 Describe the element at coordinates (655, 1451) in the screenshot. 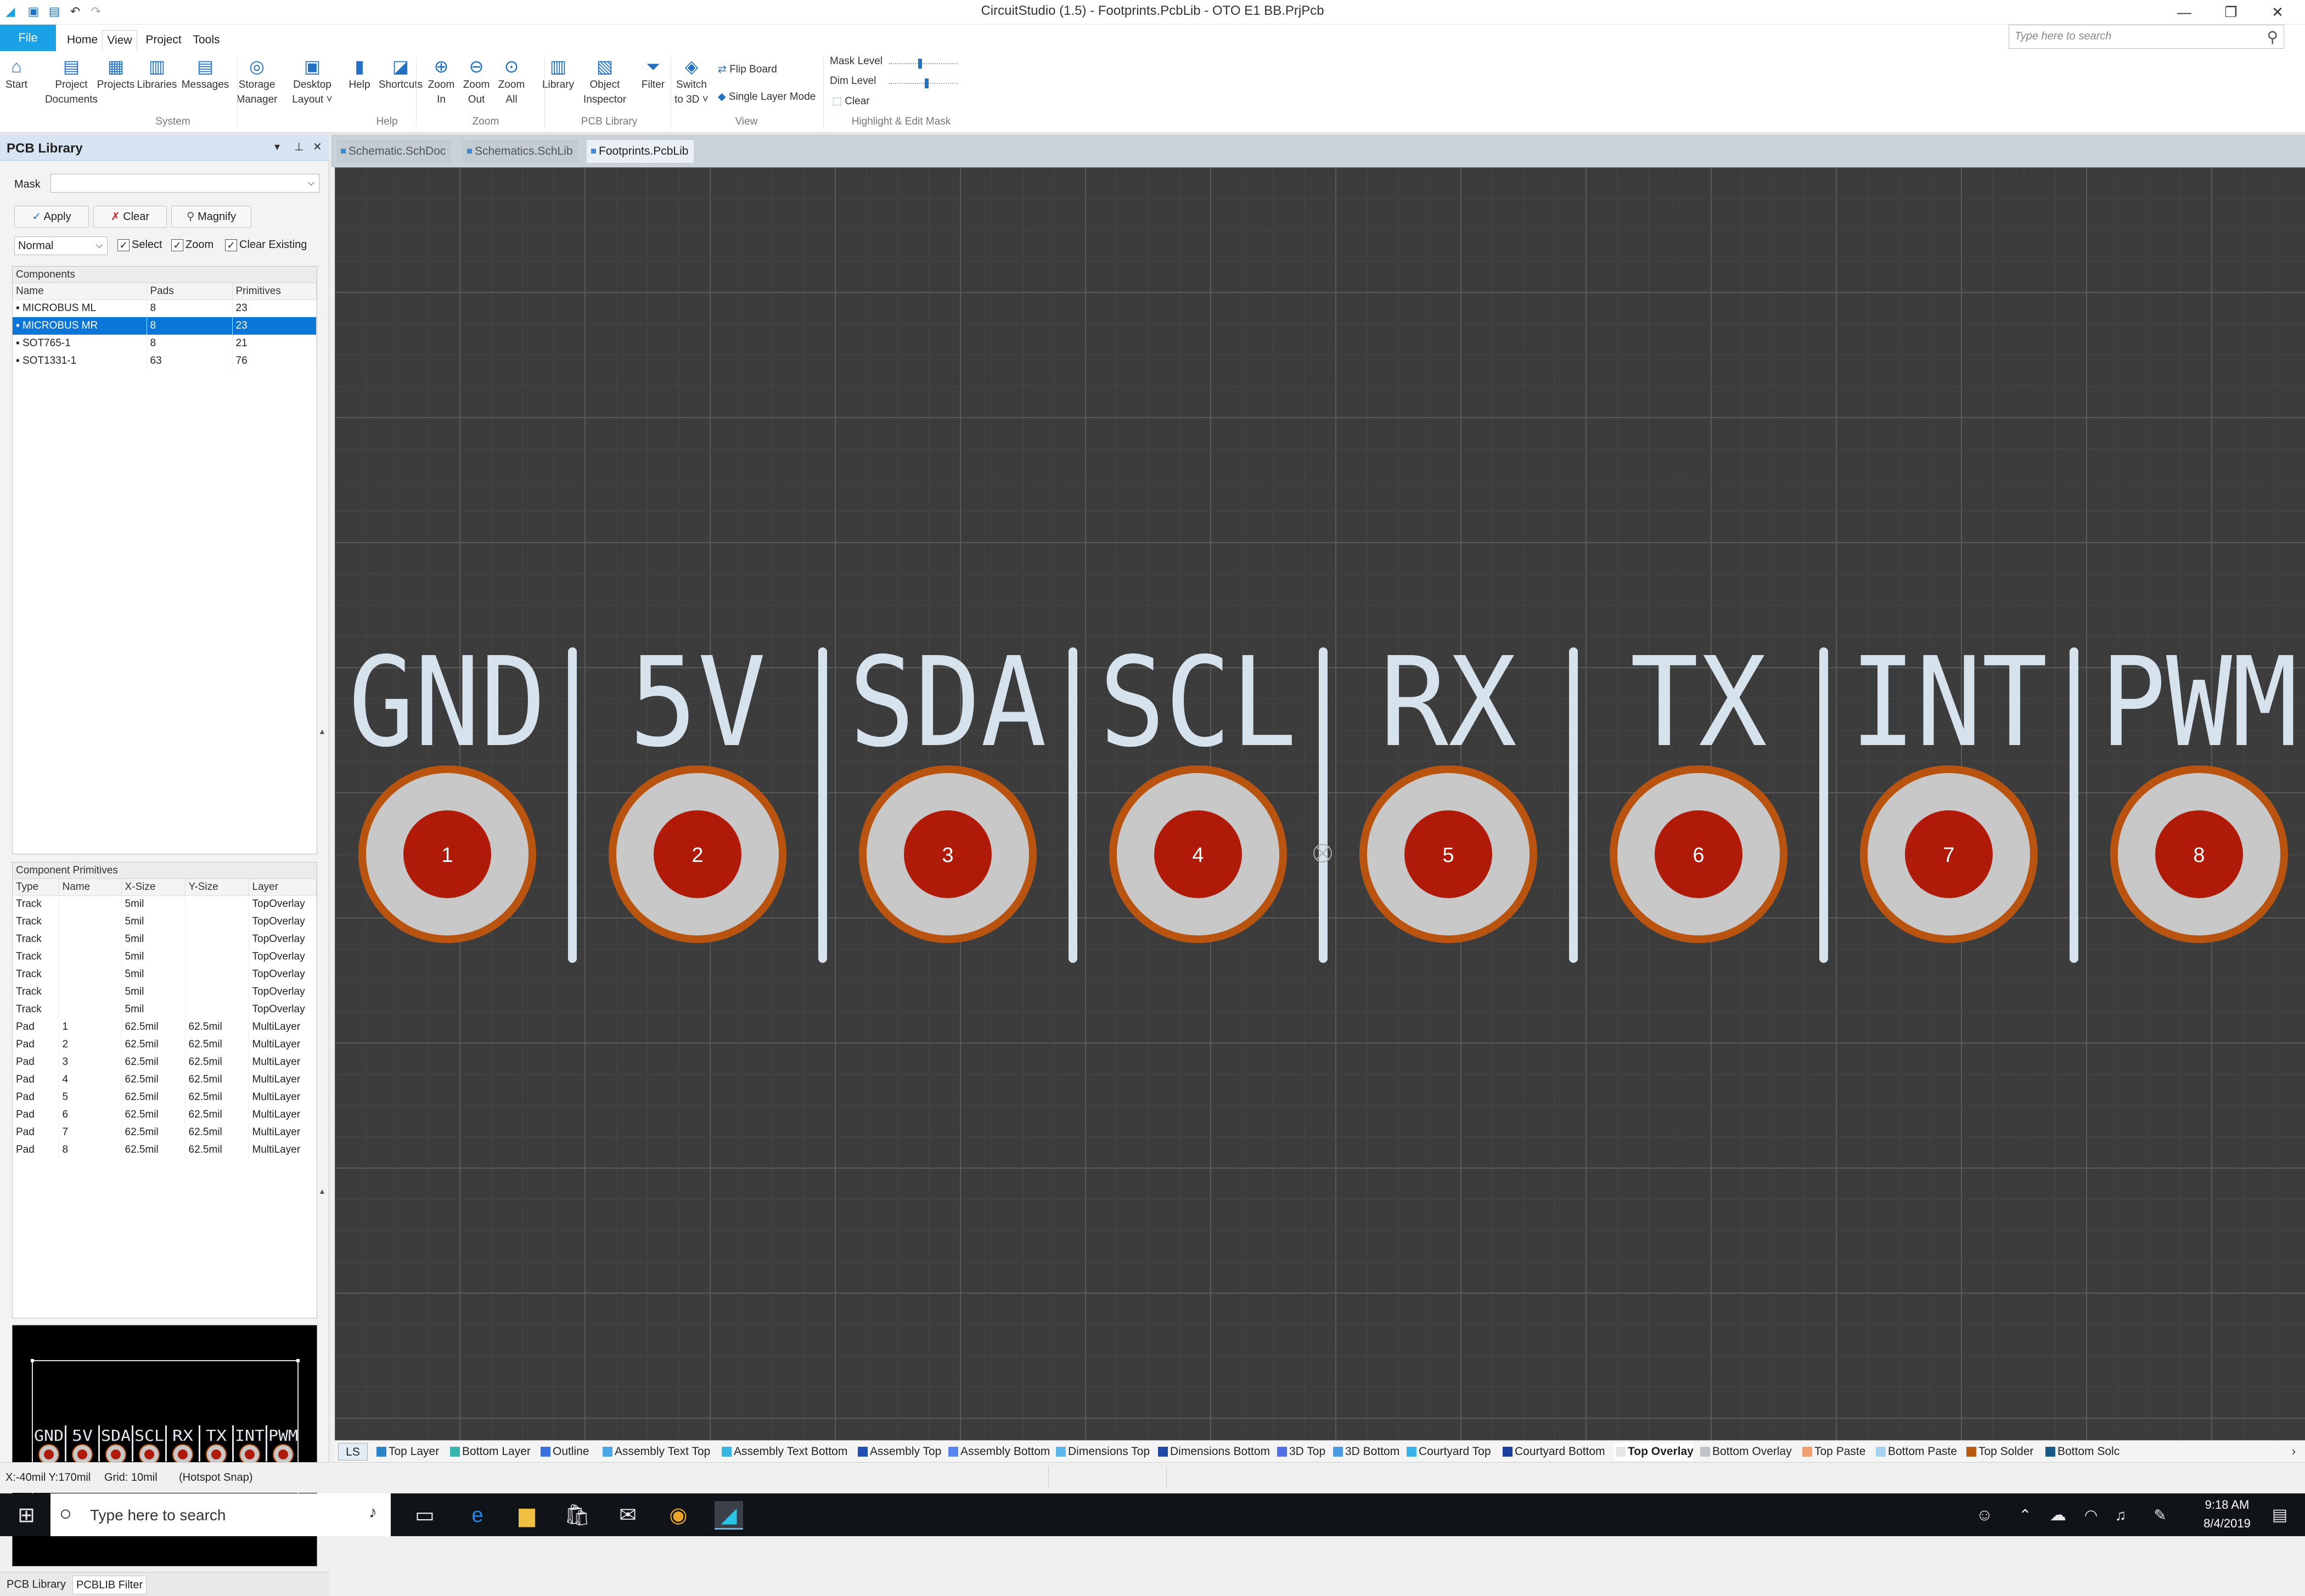

I see `layer-tab: Assembly Text Top` at that location.